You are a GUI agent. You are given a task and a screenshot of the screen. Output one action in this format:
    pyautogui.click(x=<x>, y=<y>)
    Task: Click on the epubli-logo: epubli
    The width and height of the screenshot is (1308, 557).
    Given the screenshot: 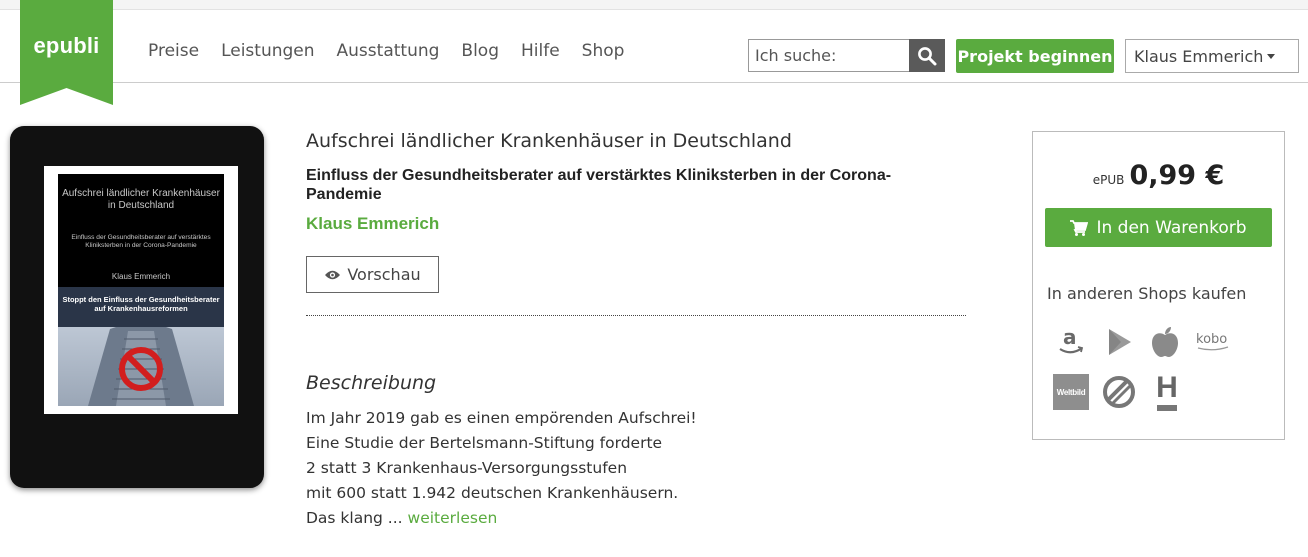 What is the action you would take?
    pyautogui.click(x=66, y=52)
    